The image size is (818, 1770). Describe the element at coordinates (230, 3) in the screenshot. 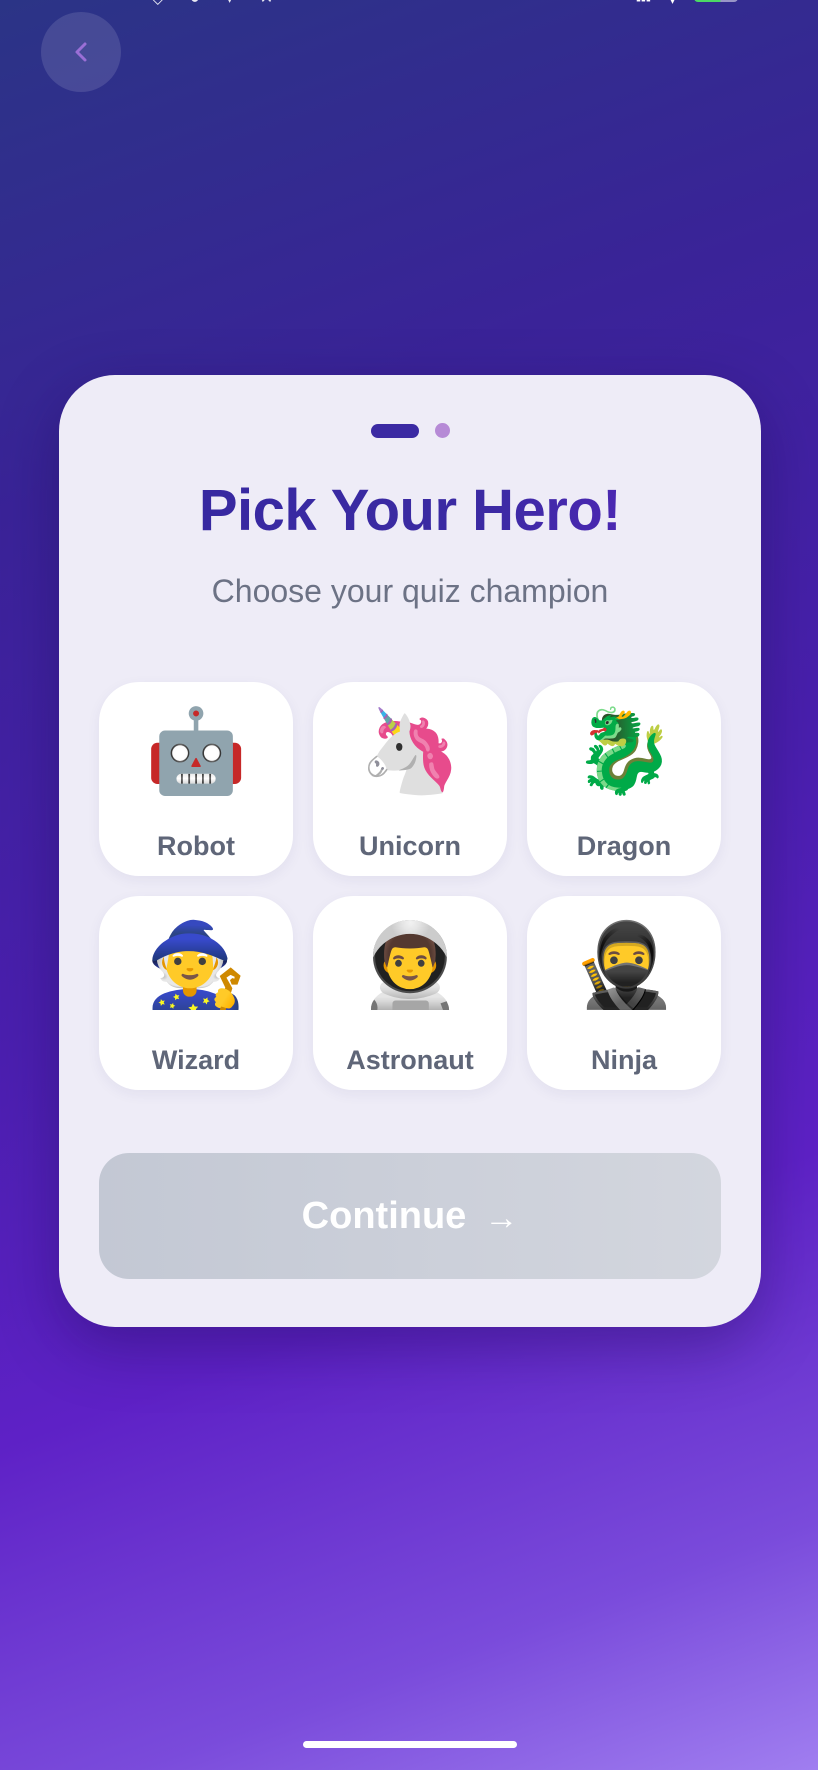

I see `pin-icon: ▾` at that location.